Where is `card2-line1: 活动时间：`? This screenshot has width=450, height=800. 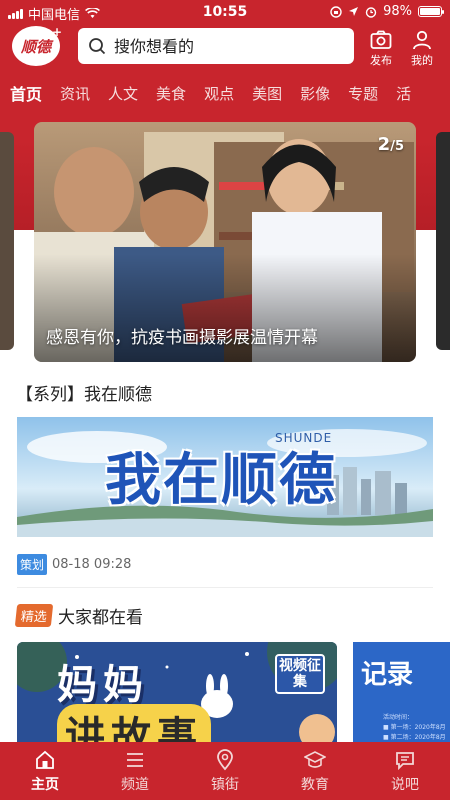 card2-line1: 活动时间： is located at coordinates (398, 717).